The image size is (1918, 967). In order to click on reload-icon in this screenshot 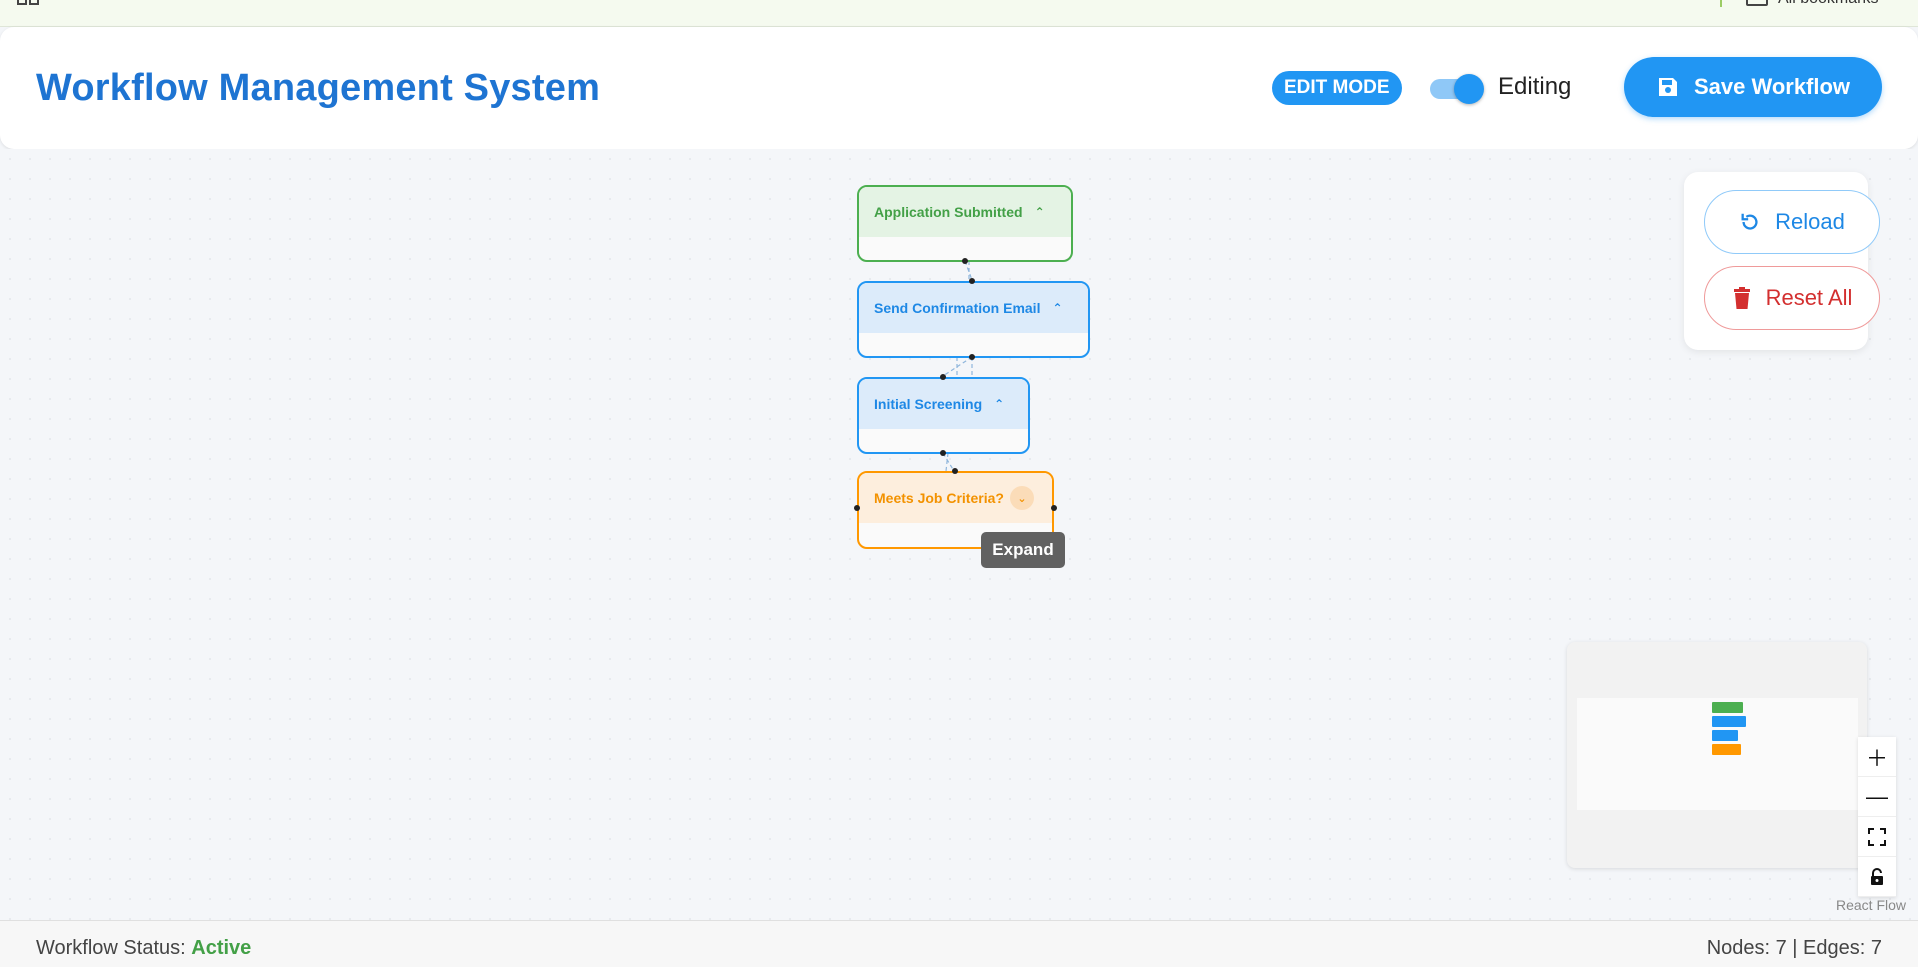, I will do `click(1749, 221)`.